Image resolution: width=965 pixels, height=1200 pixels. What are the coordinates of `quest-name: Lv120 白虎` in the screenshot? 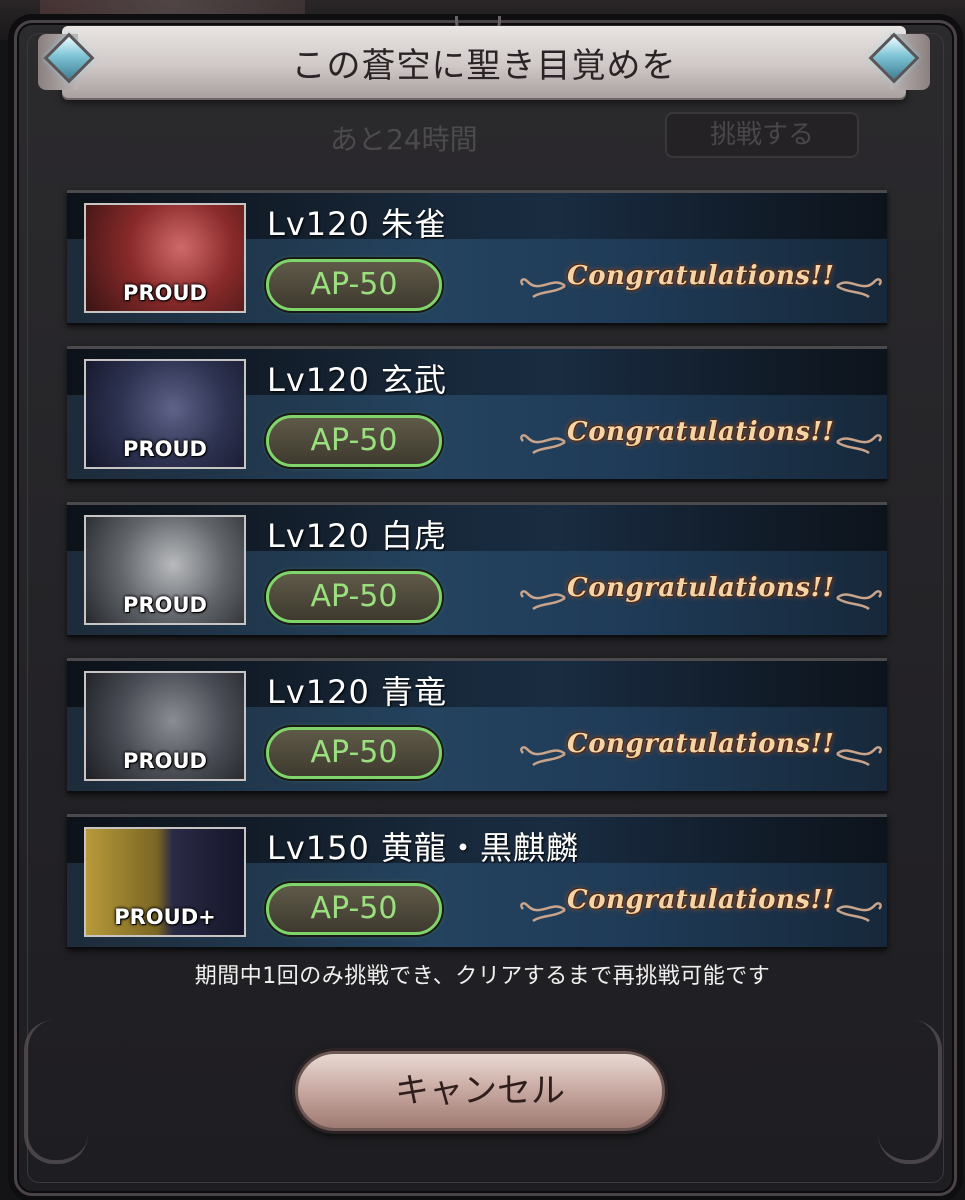 It's located at (357, 536).